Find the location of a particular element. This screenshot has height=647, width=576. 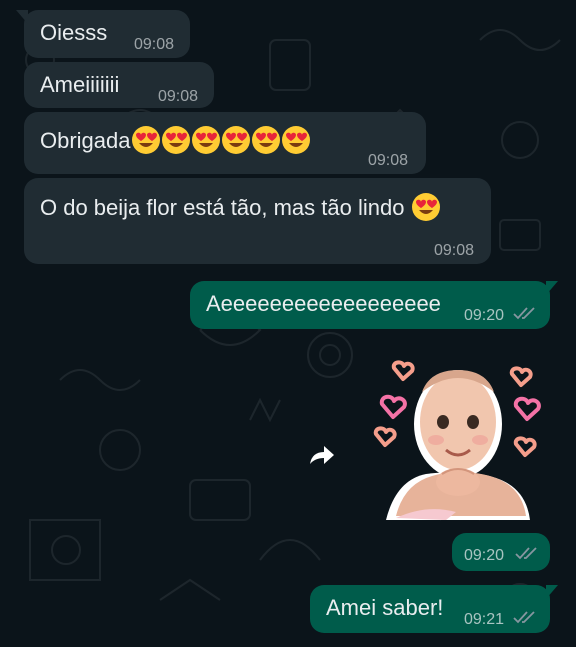

message-label: Obrigada is located at coordinates (85, 140).